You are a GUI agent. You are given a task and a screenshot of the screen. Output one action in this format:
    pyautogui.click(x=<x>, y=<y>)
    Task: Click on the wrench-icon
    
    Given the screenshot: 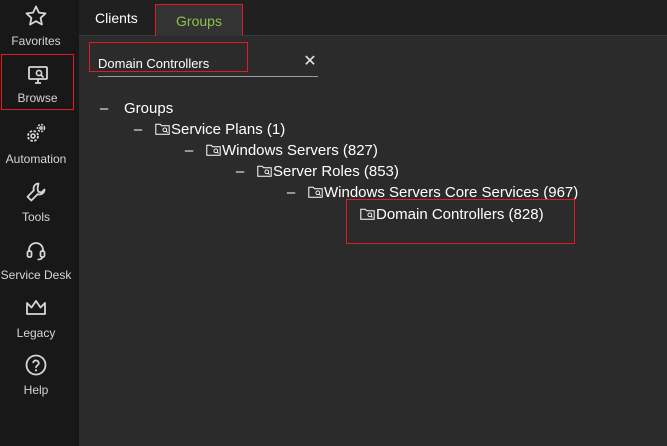 What is the action you would take?
    pyautogui.click(x=36, y=192)
    